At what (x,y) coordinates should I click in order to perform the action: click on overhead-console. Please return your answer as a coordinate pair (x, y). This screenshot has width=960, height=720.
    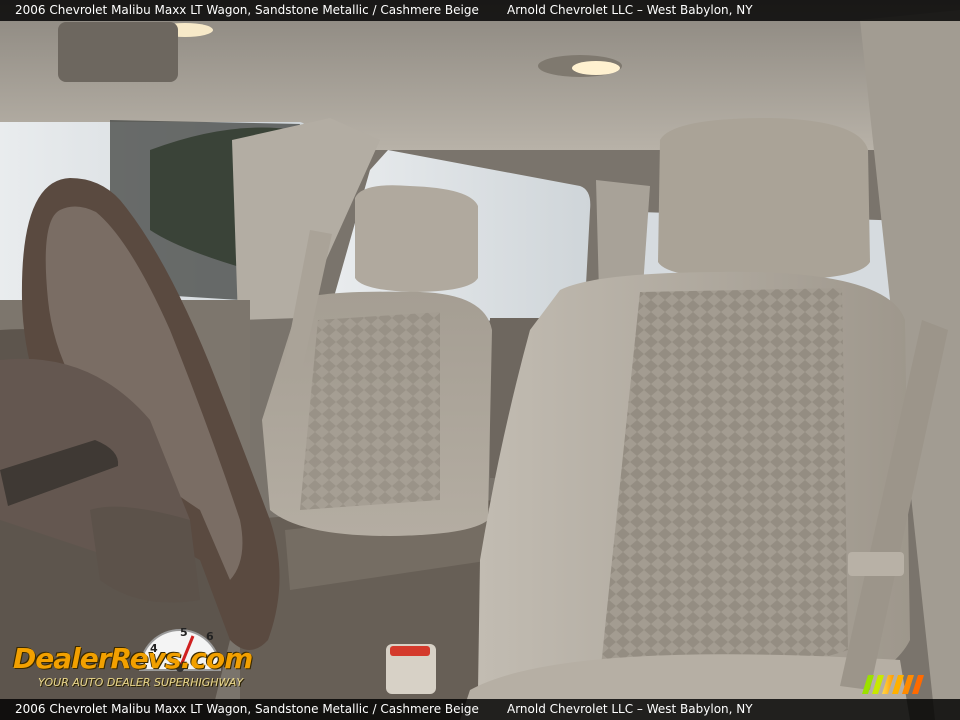
    Looking at the image, I should click on (118, 52).